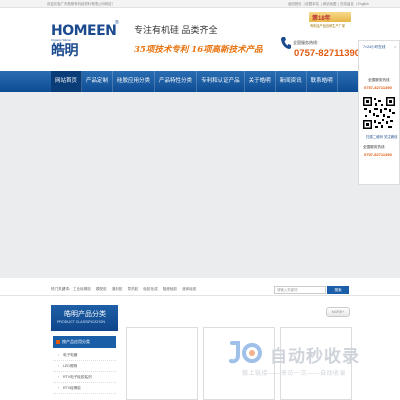 This screenshot has height=400, width=400. I want to click on qr-code-icon, so click(379, 113).